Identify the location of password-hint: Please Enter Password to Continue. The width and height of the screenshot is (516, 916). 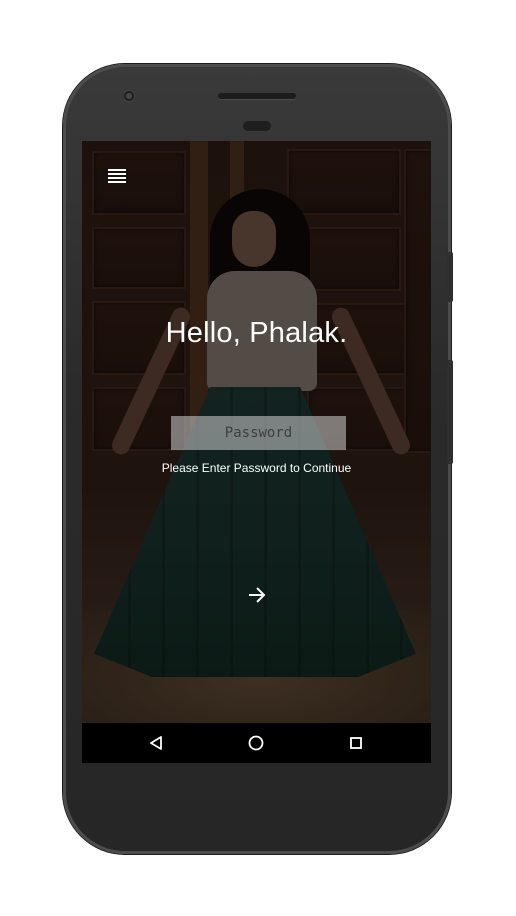
(256, 468).